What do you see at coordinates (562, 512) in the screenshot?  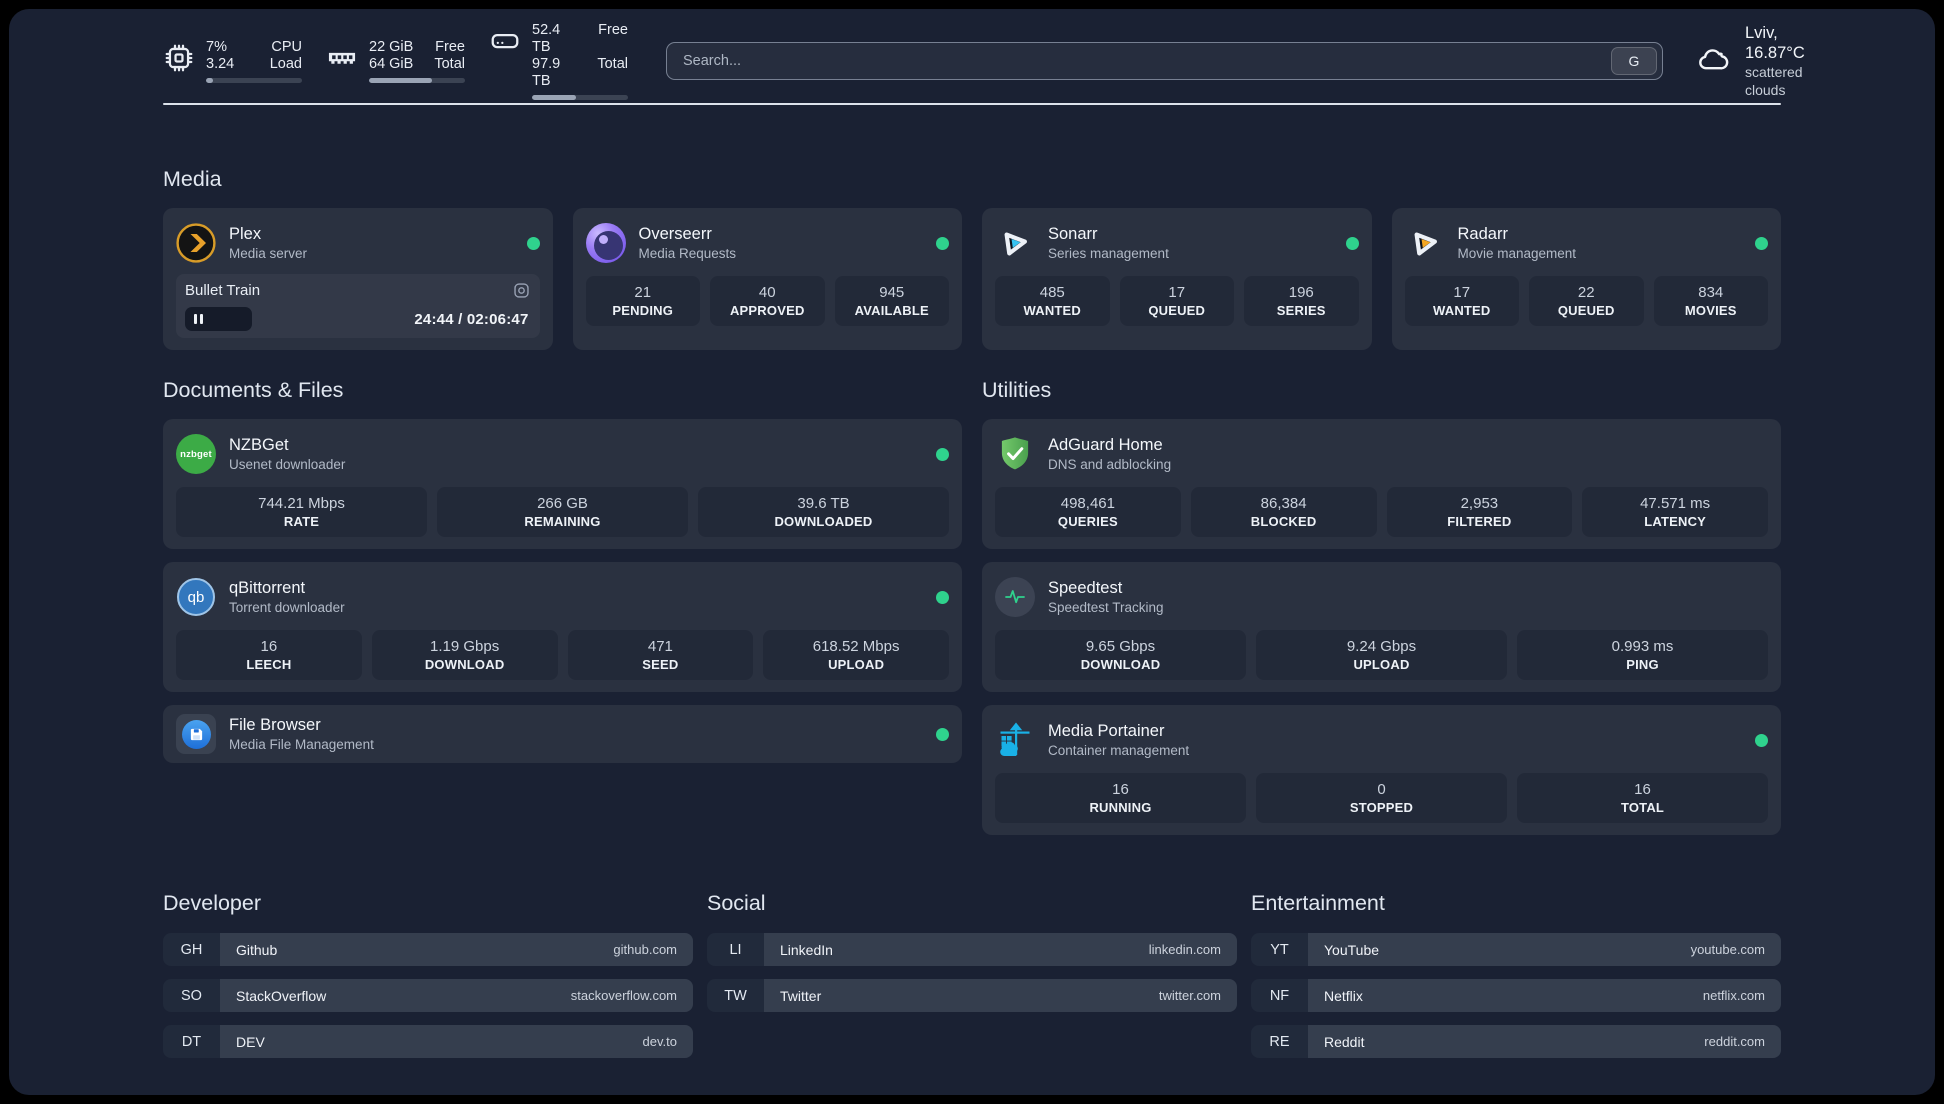 I see `stat-tile: 266 GB REMAINING` at bounding box center [562, 512].